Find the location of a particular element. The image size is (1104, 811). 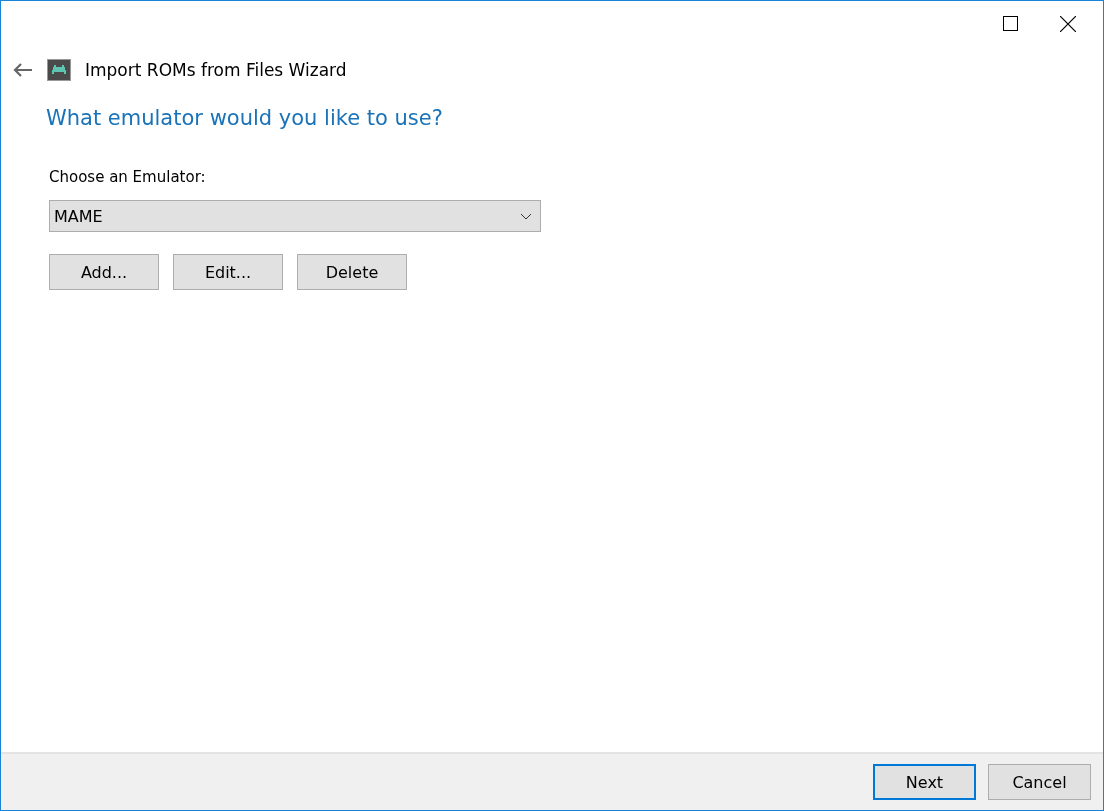

window-title: Import ROMs from Files Wizard is located at coordinates (216, 70).